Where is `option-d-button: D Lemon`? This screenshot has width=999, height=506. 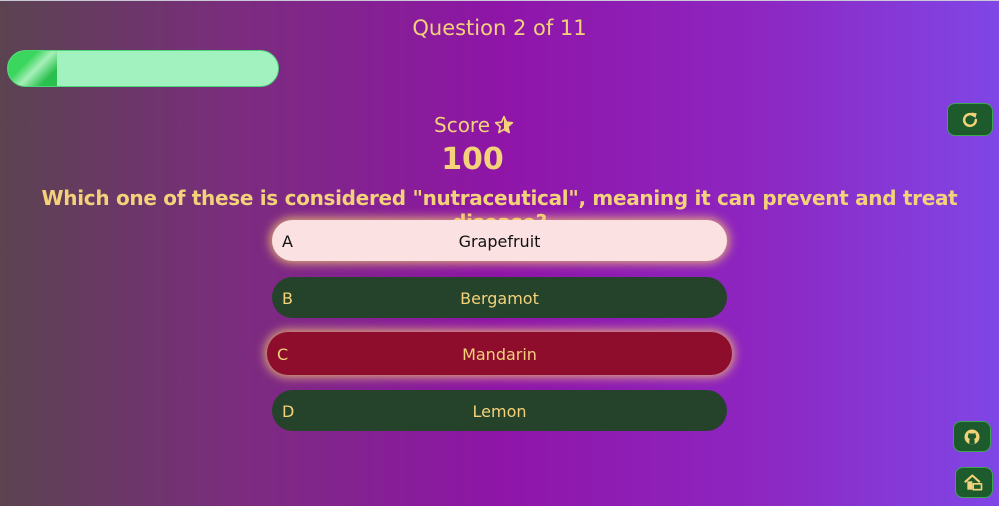 option-d-button: D Lemon is located at coordinates (499, 410).